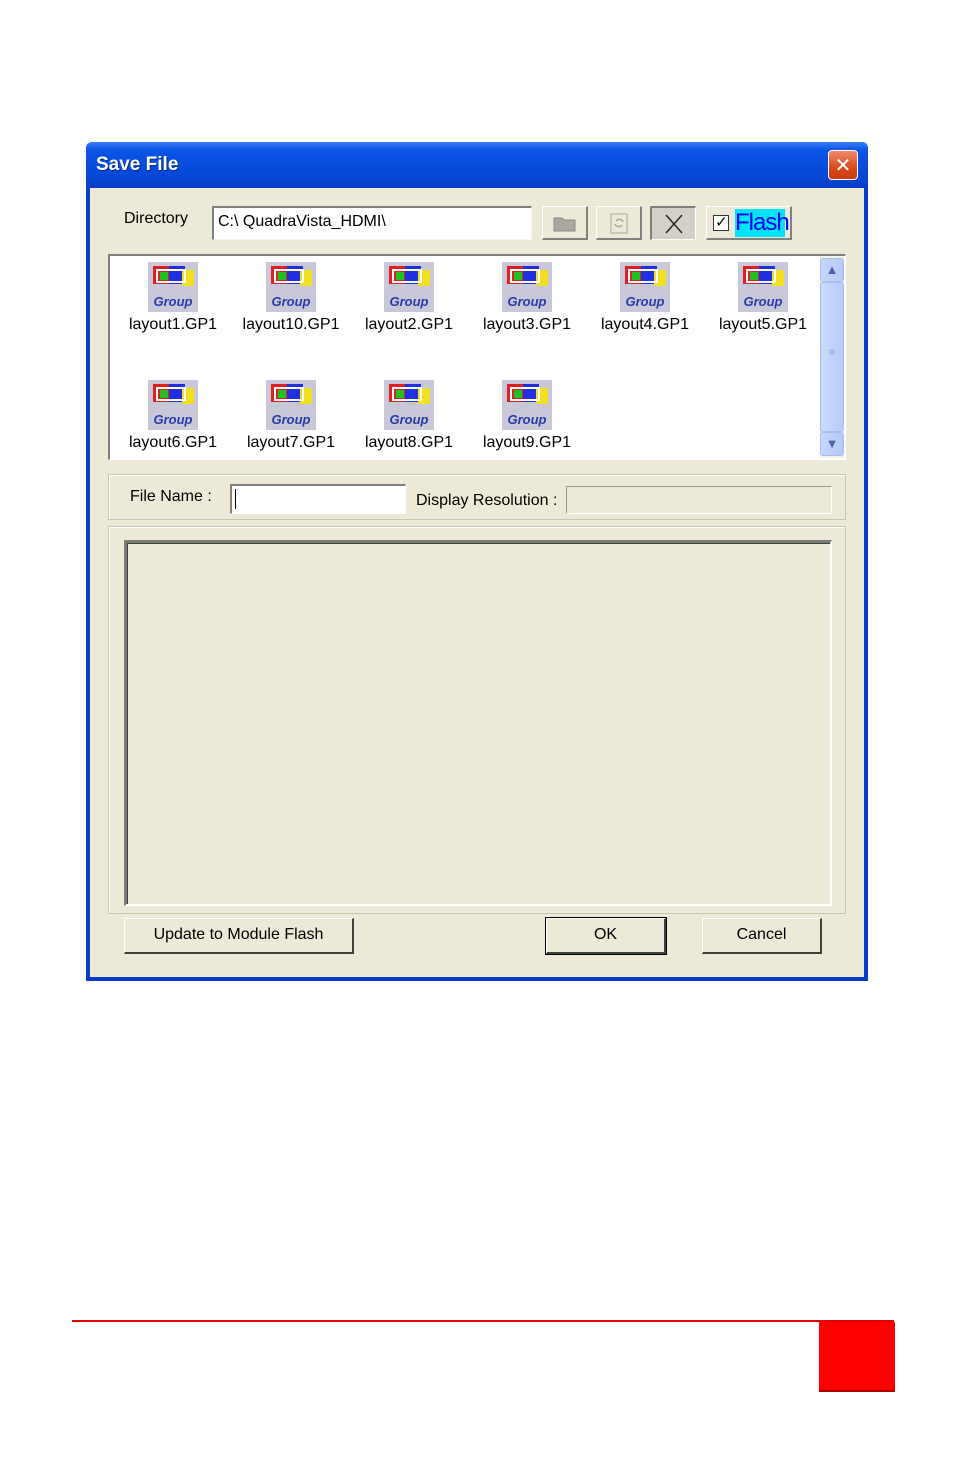 The width and height of the screenshot is (954, 1474). I want to click on file-name-text: layout8.GP1, so click(409, 442).